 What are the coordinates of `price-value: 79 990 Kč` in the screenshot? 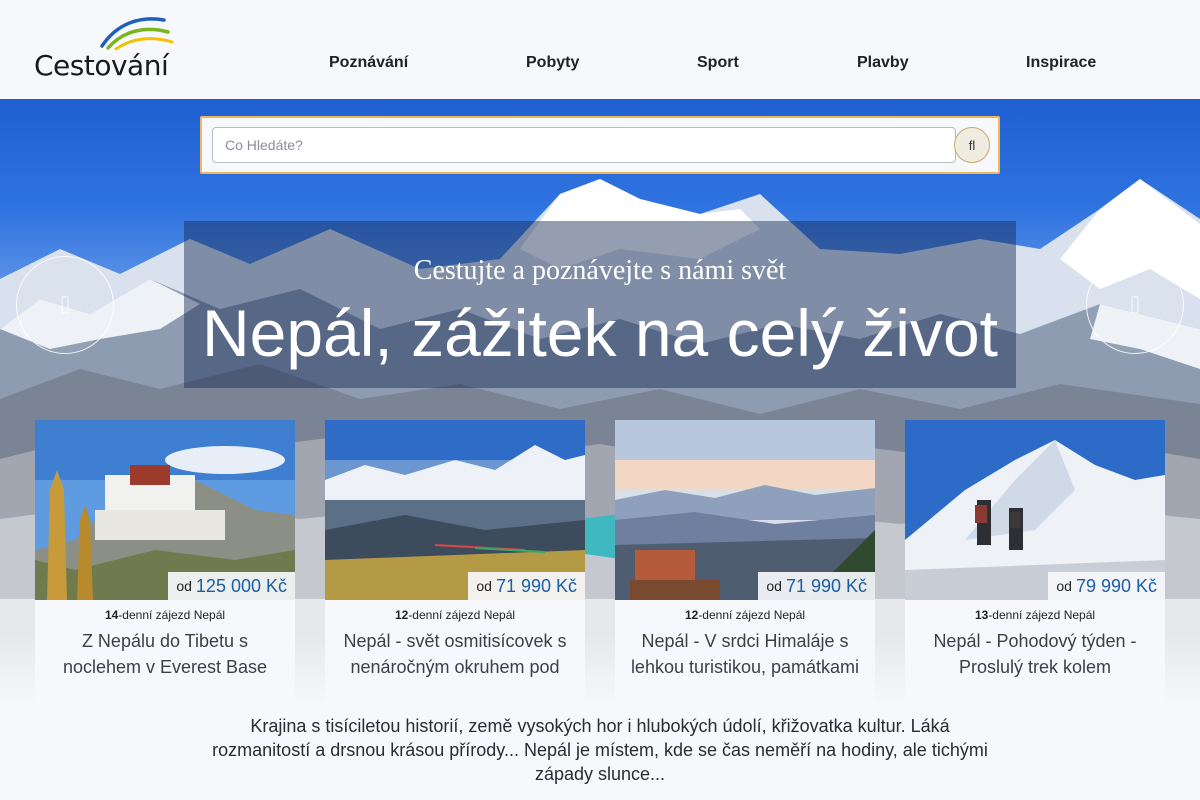 It's located at (1116, 585).